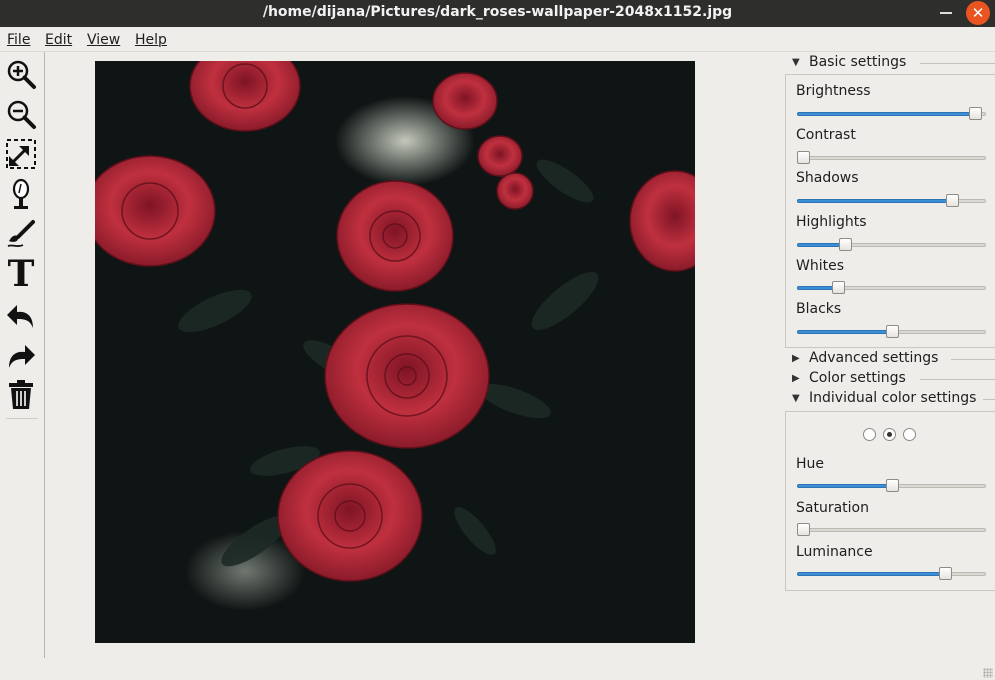 The image size is (995, 680). Describe the element at coordinates (22, 40) in the screenshot. I see `menu-file-label: ile` at that location.